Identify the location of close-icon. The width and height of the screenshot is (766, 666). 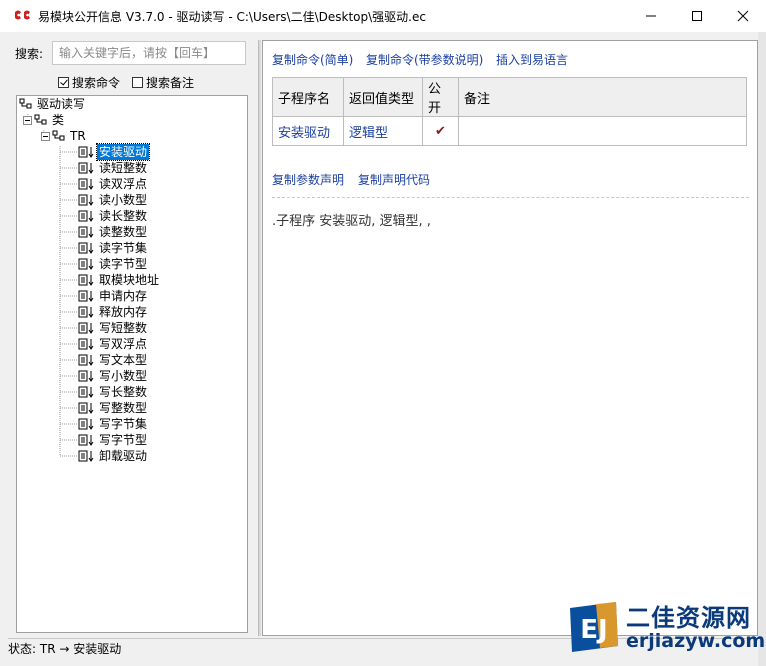
(743, 16).